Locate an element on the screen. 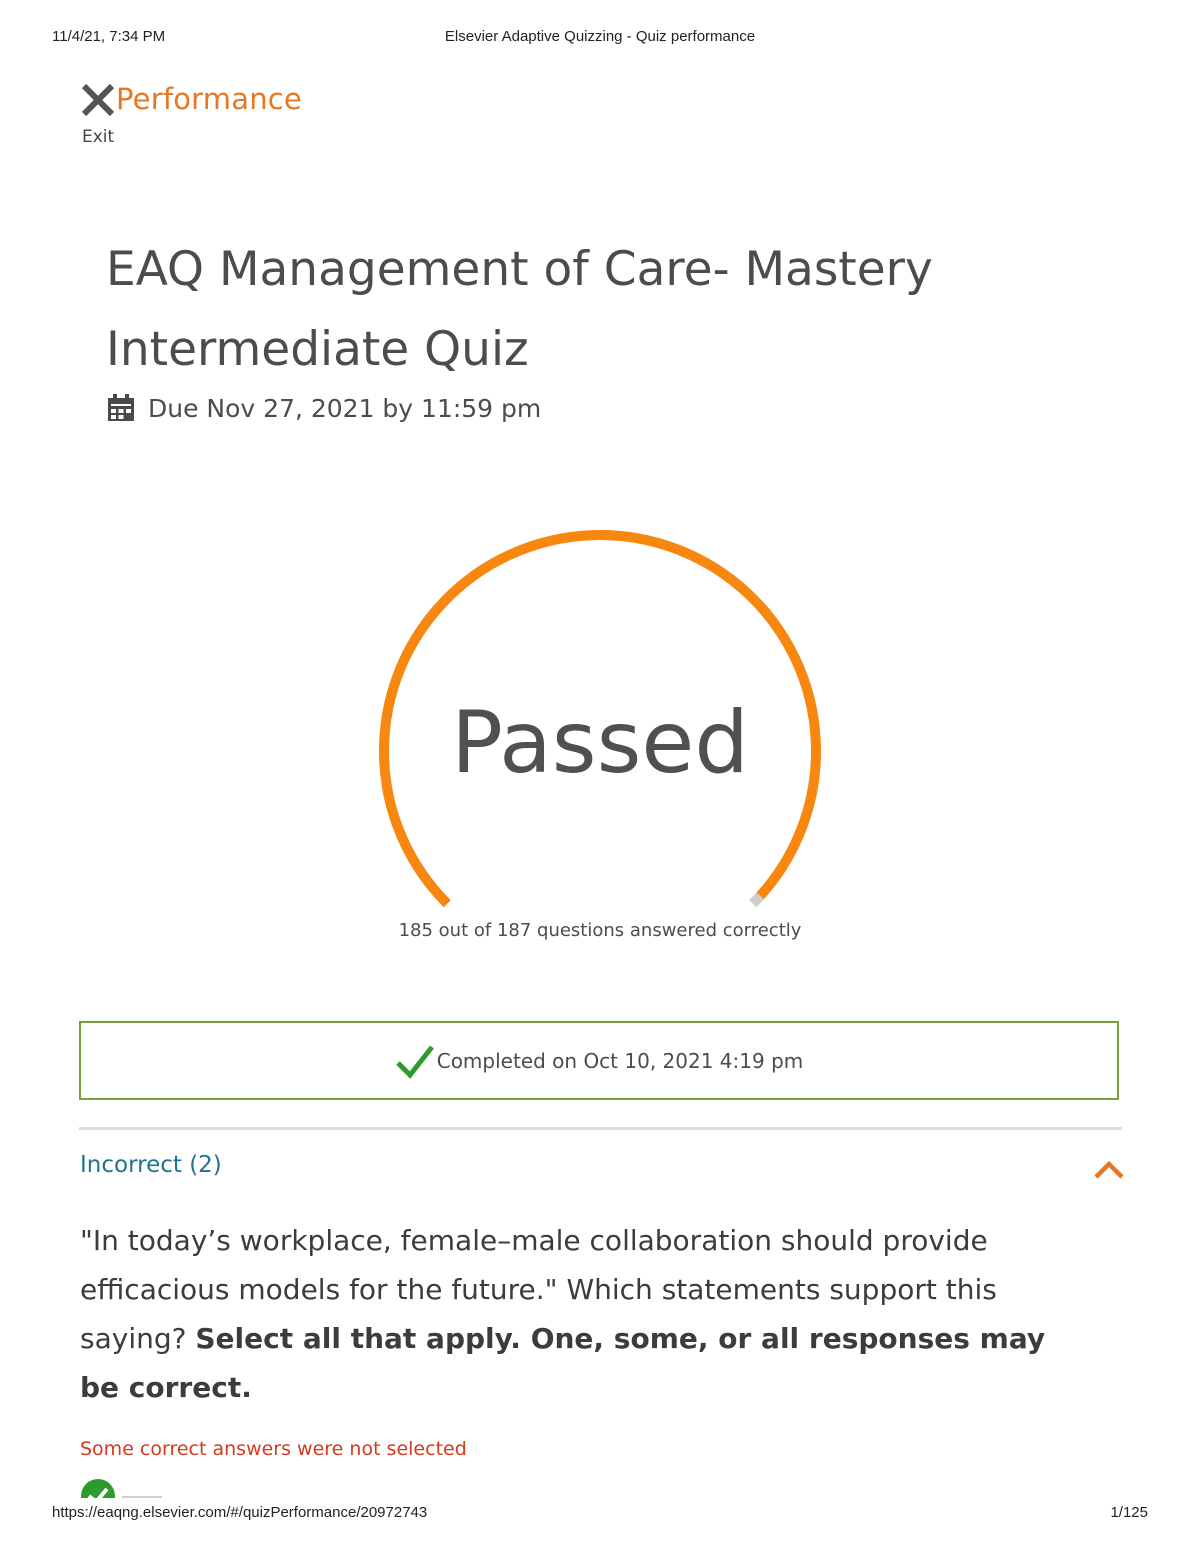  pass-status: Passed is located at coordinates (600, 743).